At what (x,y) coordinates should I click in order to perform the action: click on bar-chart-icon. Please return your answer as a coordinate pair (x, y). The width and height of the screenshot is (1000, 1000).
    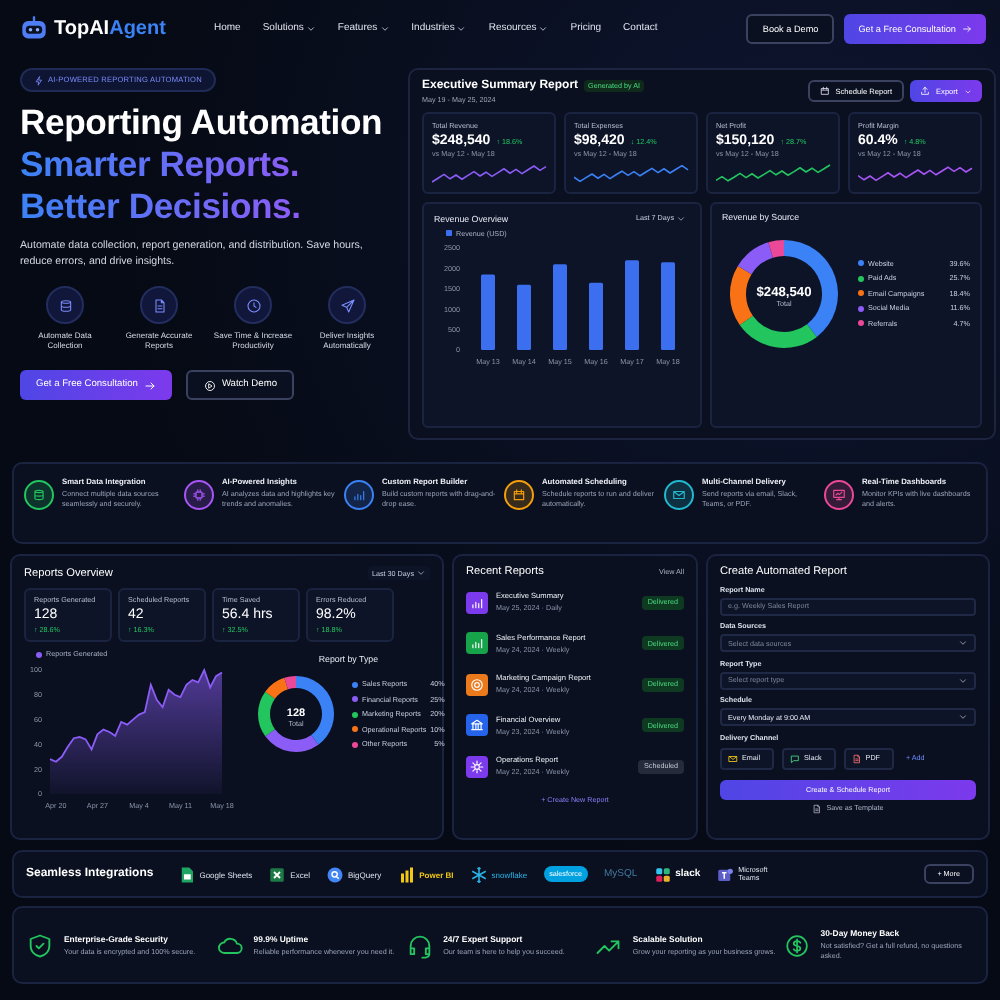
    Looking at the image, I should click on (406, 874).